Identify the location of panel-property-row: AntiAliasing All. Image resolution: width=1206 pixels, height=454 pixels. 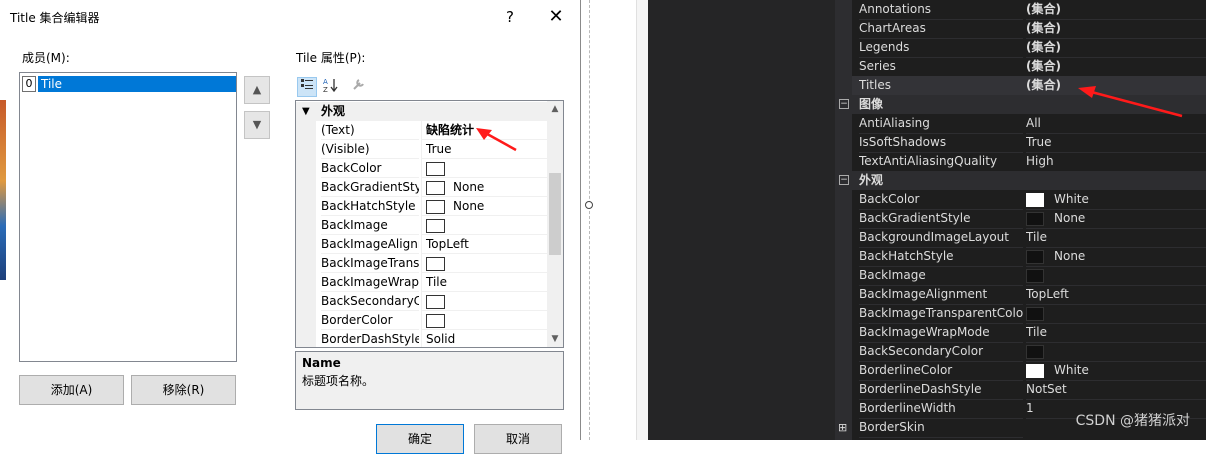
(1029, 124).